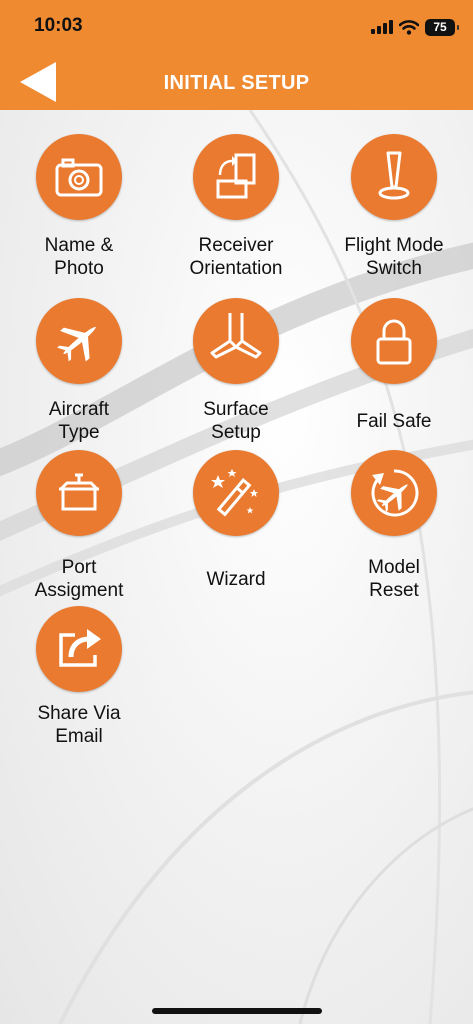 The width and height of the screenshot is (473, 1024). I want to click on port-icon, so click(79, 492).